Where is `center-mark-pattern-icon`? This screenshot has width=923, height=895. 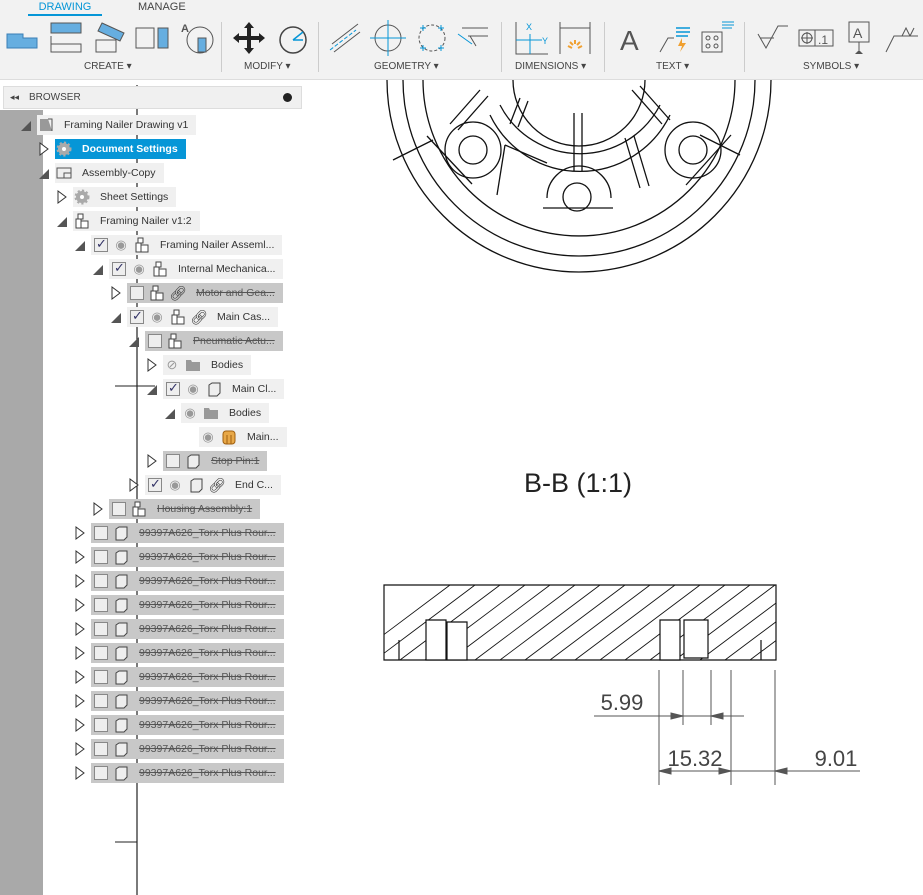
center-mark-pattern-icon is located at coordinates (432, 38).